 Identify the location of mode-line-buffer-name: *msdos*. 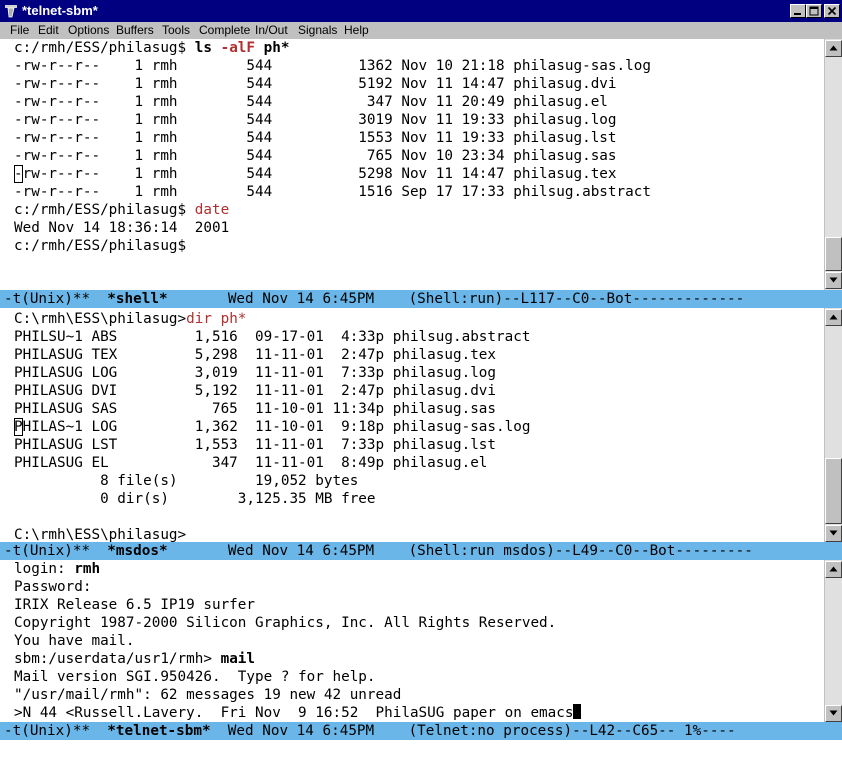
(137, 551).